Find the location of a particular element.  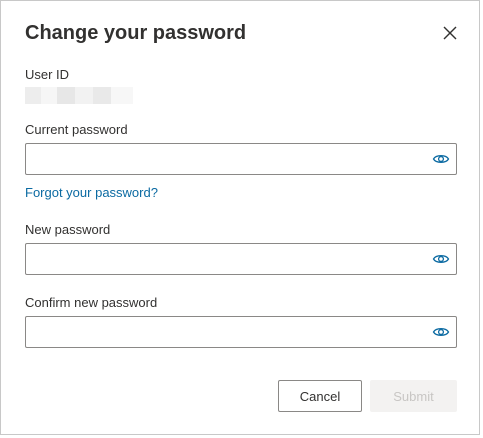

show-confirm-password-button is located at coordinates (441, 332).